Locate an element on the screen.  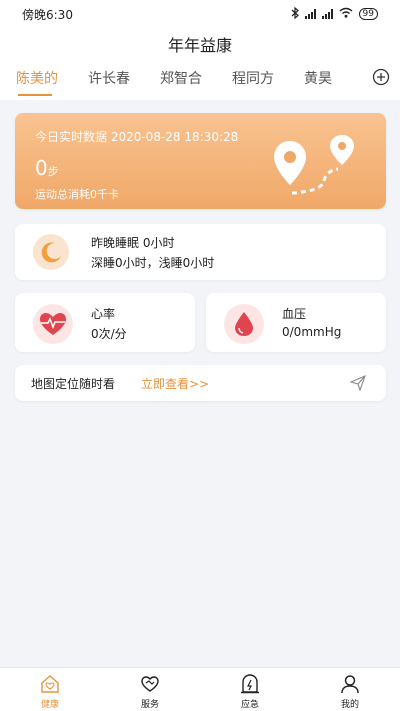
emergency-icon is located at coordinates (250, 684).